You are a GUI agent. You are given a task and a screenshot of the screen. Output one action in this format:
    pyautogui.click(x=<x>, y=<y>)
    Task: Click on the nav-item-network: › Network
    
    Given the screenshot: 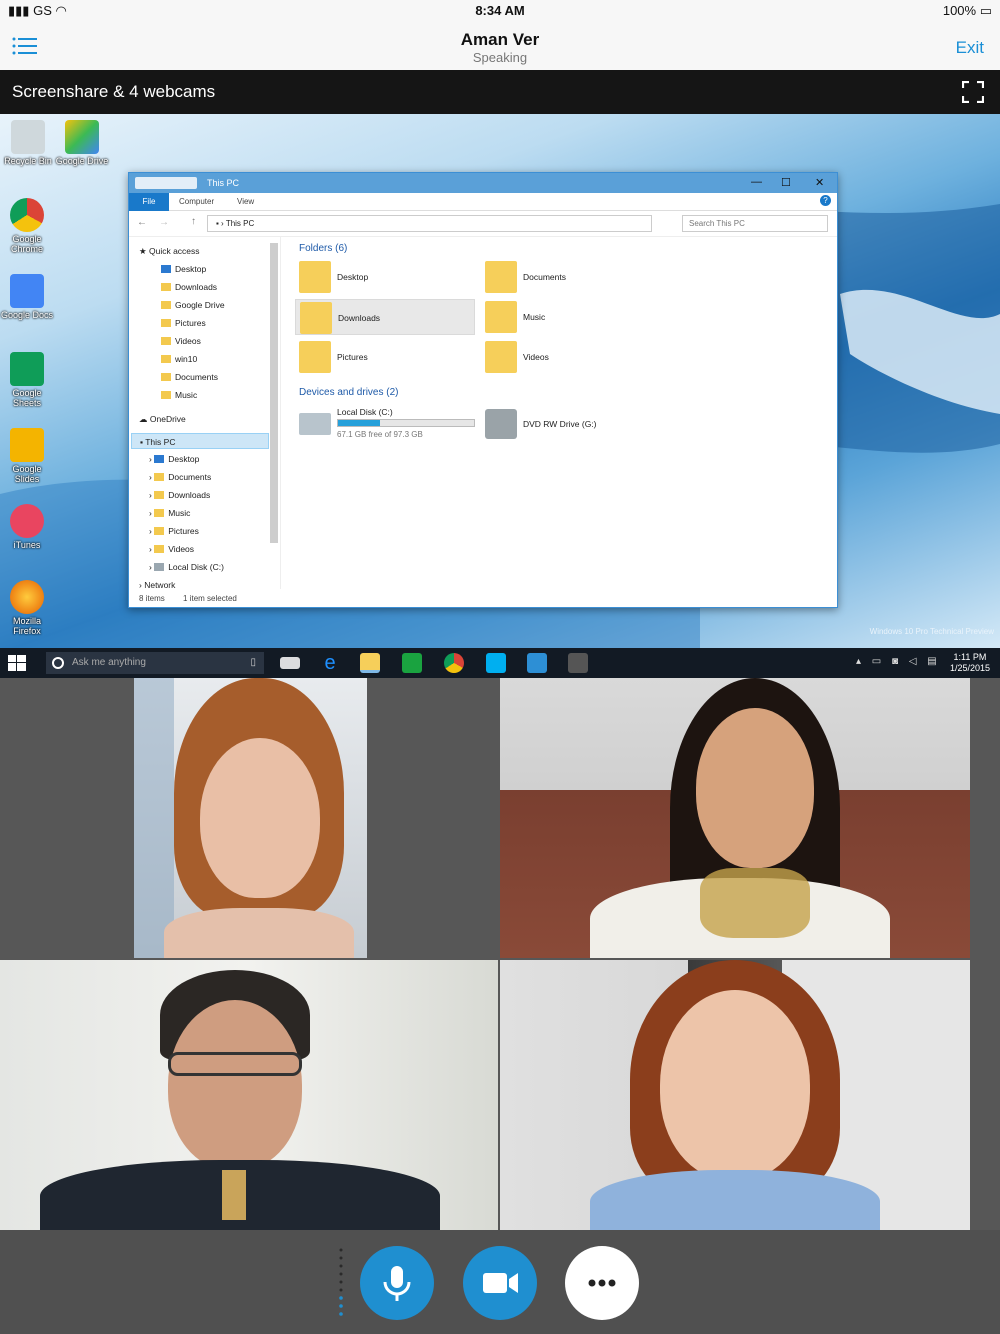 What is the action you would take?
    pyautogui.click(x=157, y=583)
    